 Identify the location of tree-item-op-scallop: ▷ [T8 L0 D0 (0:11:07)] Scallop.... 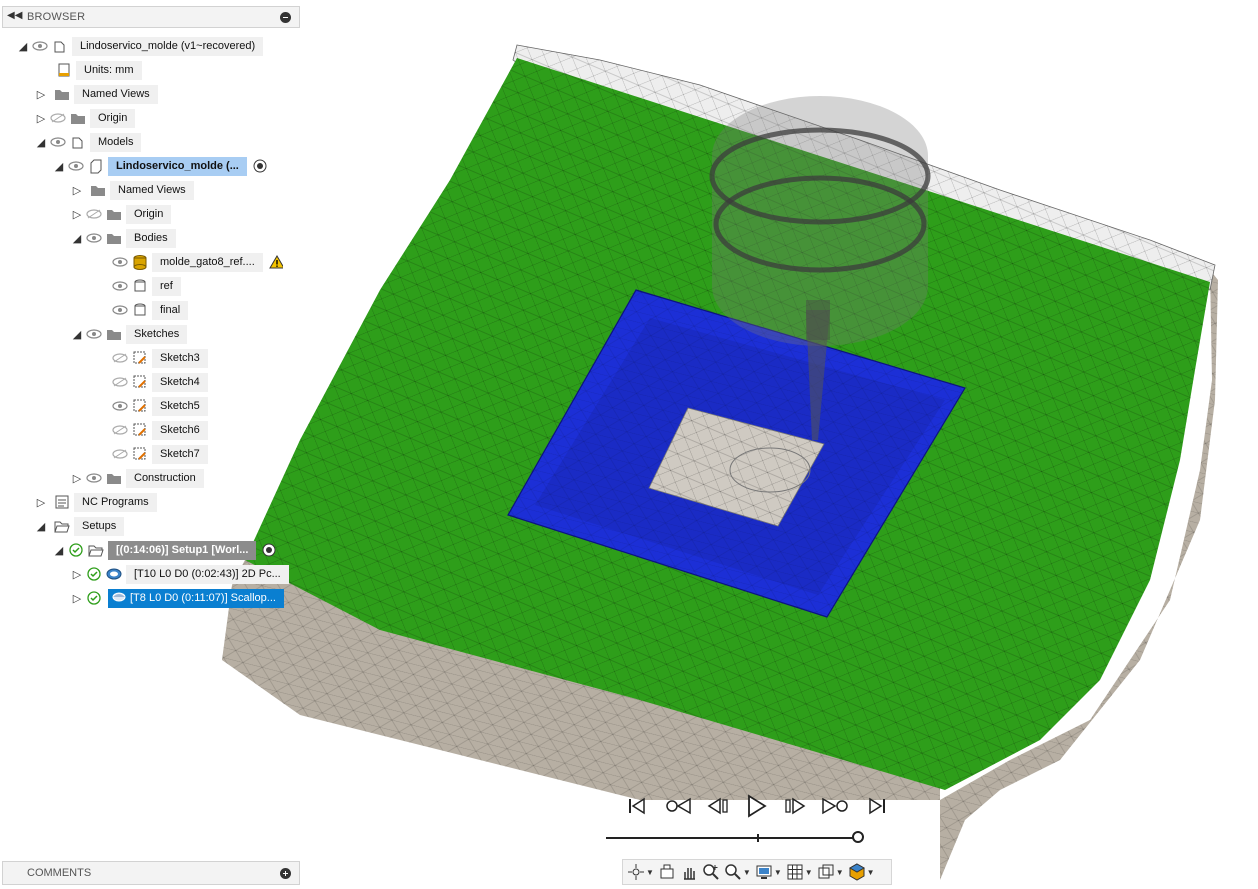
(177, 598).